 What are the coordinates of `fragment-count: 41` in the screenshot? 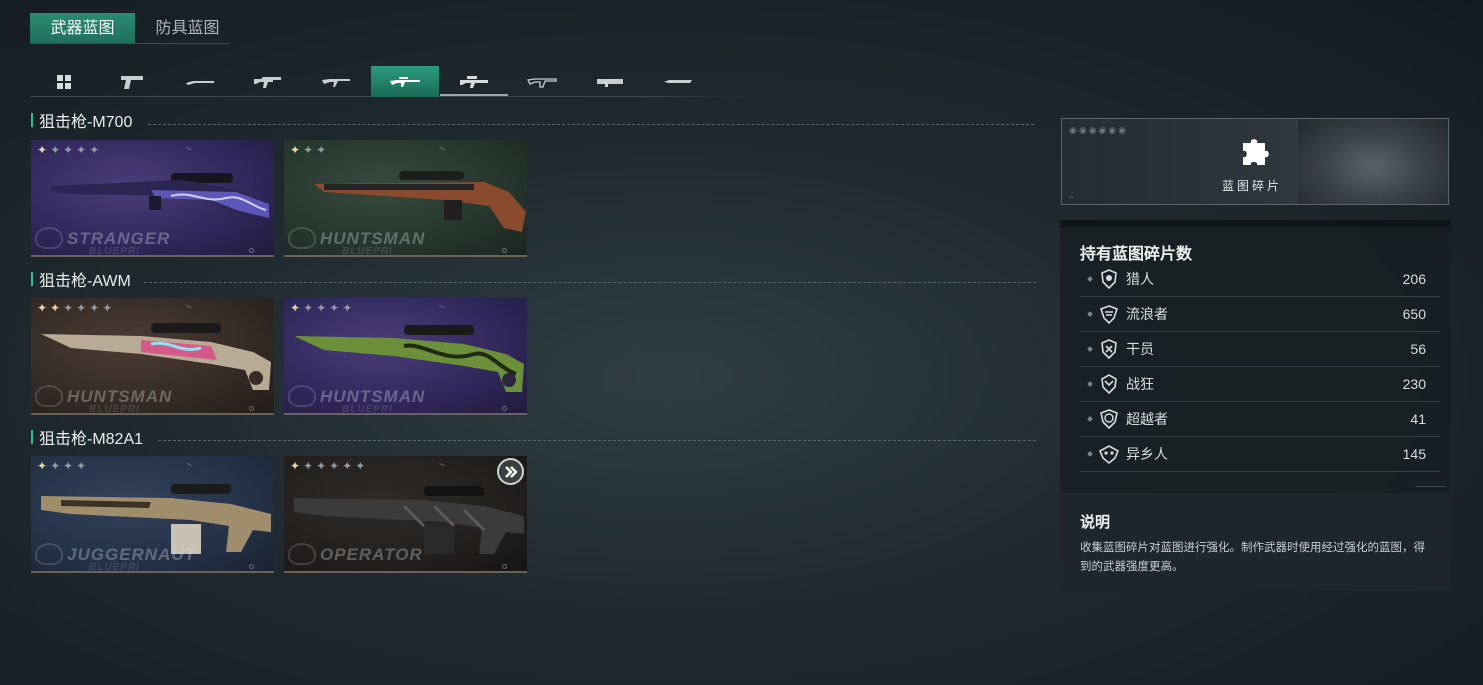 It's located at (1418, 419).